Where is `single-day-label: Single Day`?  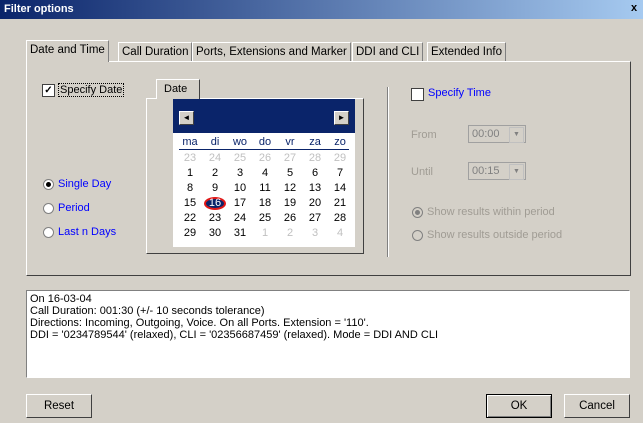
single-day-label: Single Day is located at coordinates (84, 184).